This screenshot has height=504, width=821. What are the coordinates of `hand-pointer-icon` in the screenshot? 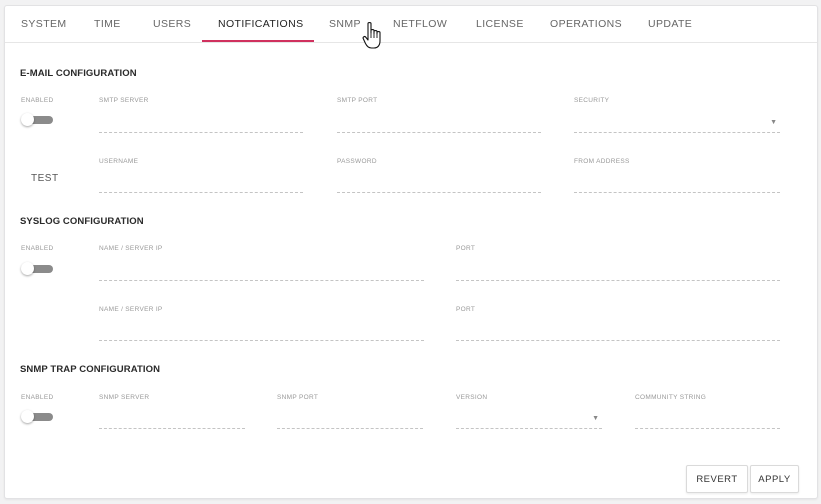 It's located at (371, 35).